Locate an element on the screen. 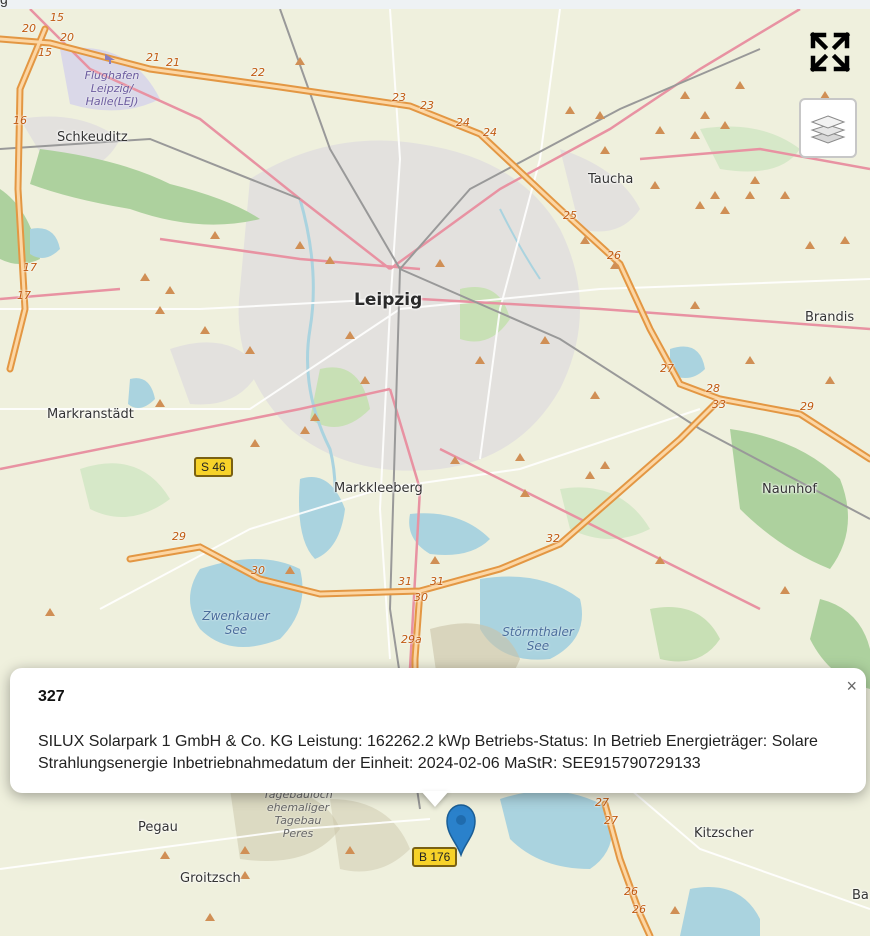 This screenshot has height=936, width=870. lake-label-zwenkau: Zwenkauer See is located at coordinates (236, 623).